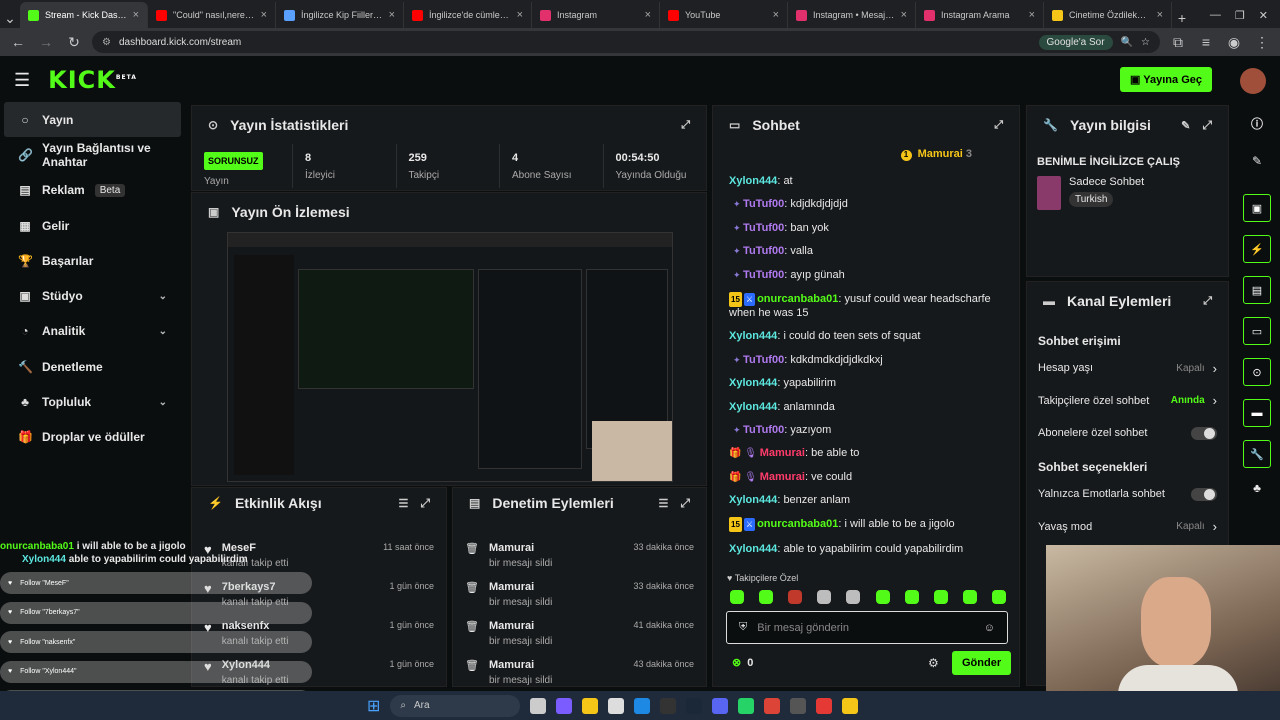 This screenshot has width=1280, height=720. I want to click on chat-username: Mamurai, so click(782, 477).